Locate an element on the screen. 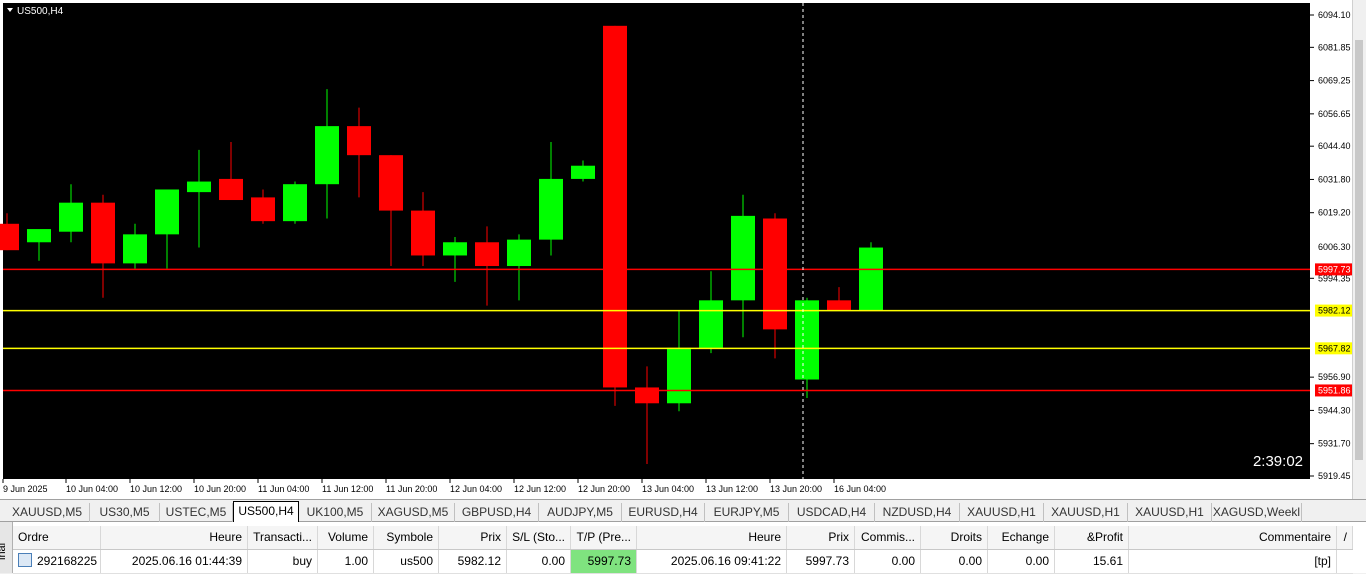 The width and height of the screenshot is (1366, 574). column-header: / is located at coordinates (1345, 537).